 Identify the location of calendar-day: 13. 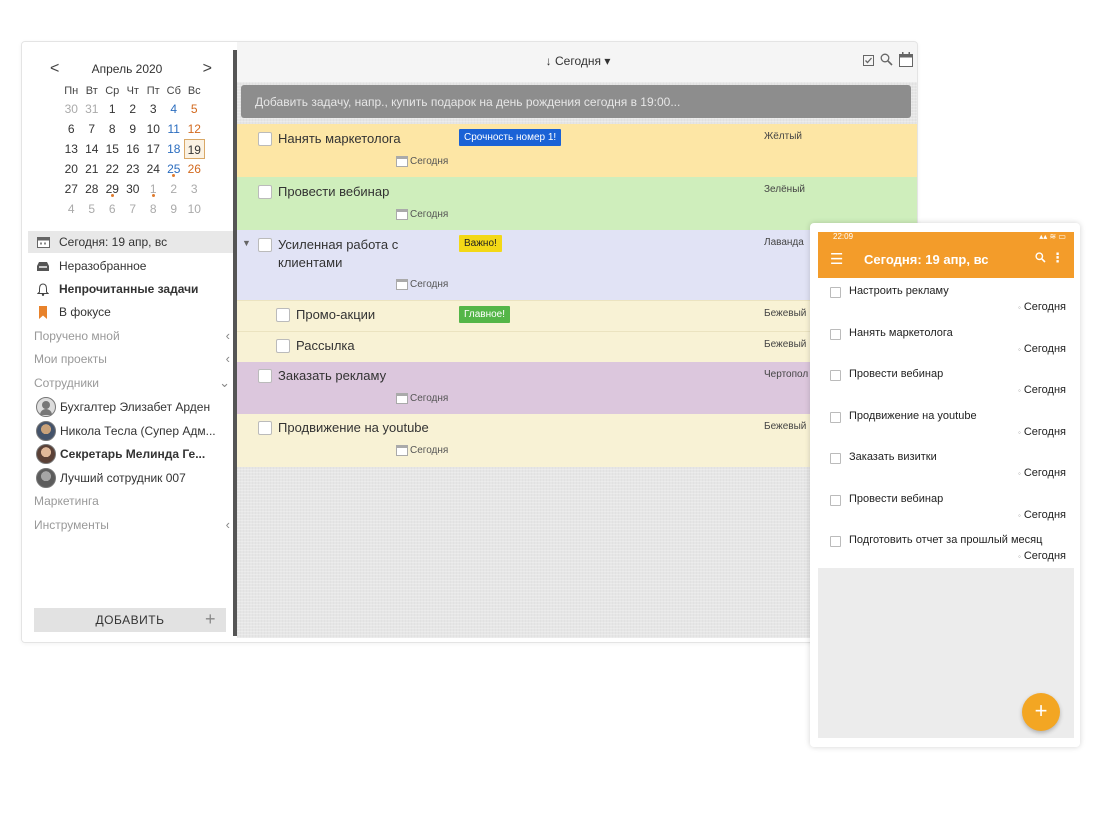
(71, 149).